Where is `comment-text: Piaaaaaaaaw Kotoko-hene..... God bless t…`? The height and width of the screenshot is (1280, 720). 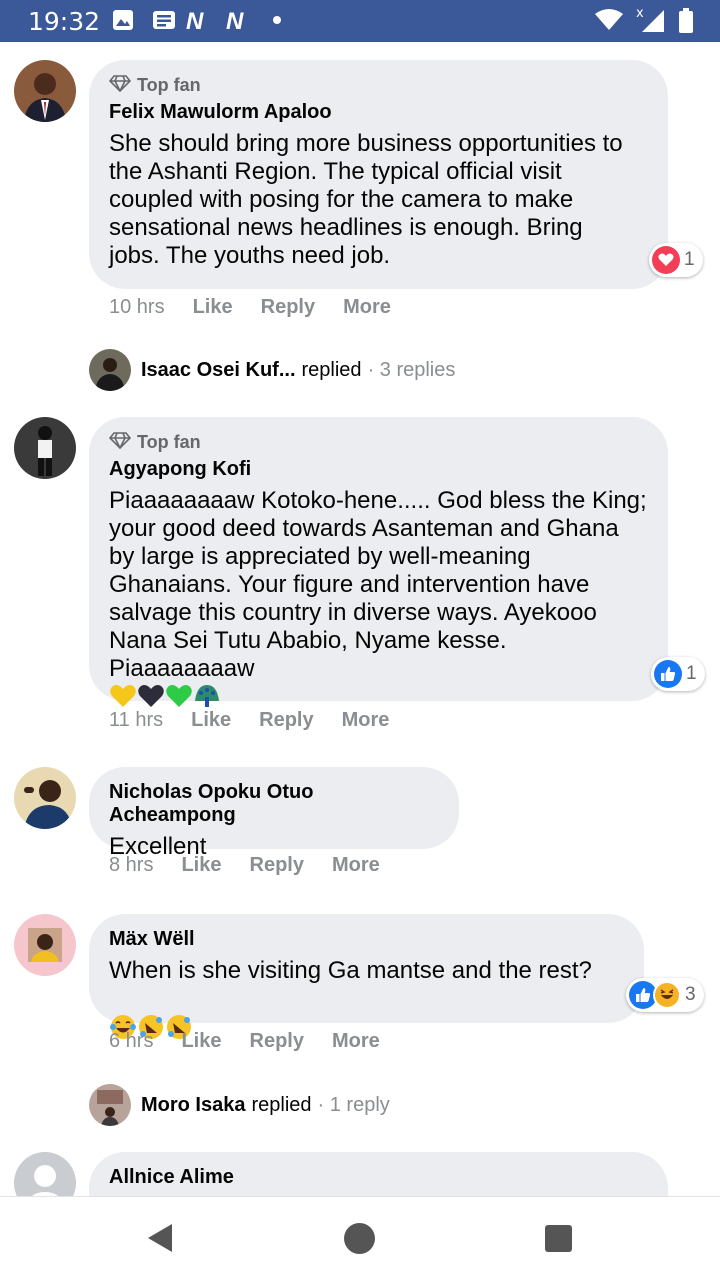 comment-text: Piaaaaaaaaw Kotoko-hene..... God bless t… is located at coordinates (378, 601).